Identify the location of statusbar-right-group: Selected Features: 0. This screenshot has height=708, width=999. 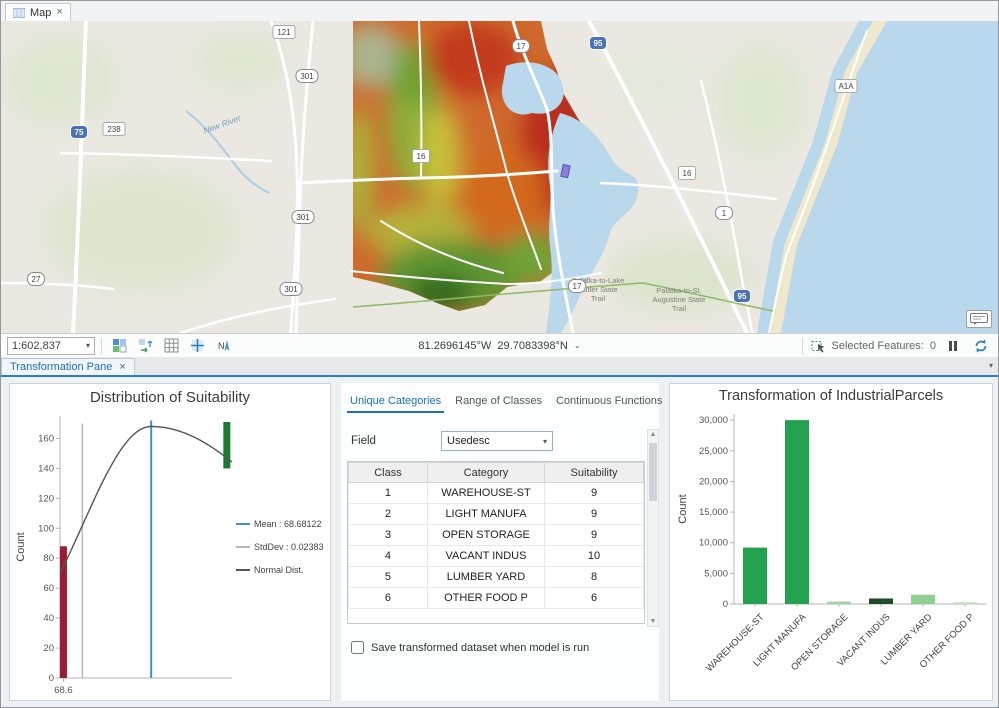
(896, 346).